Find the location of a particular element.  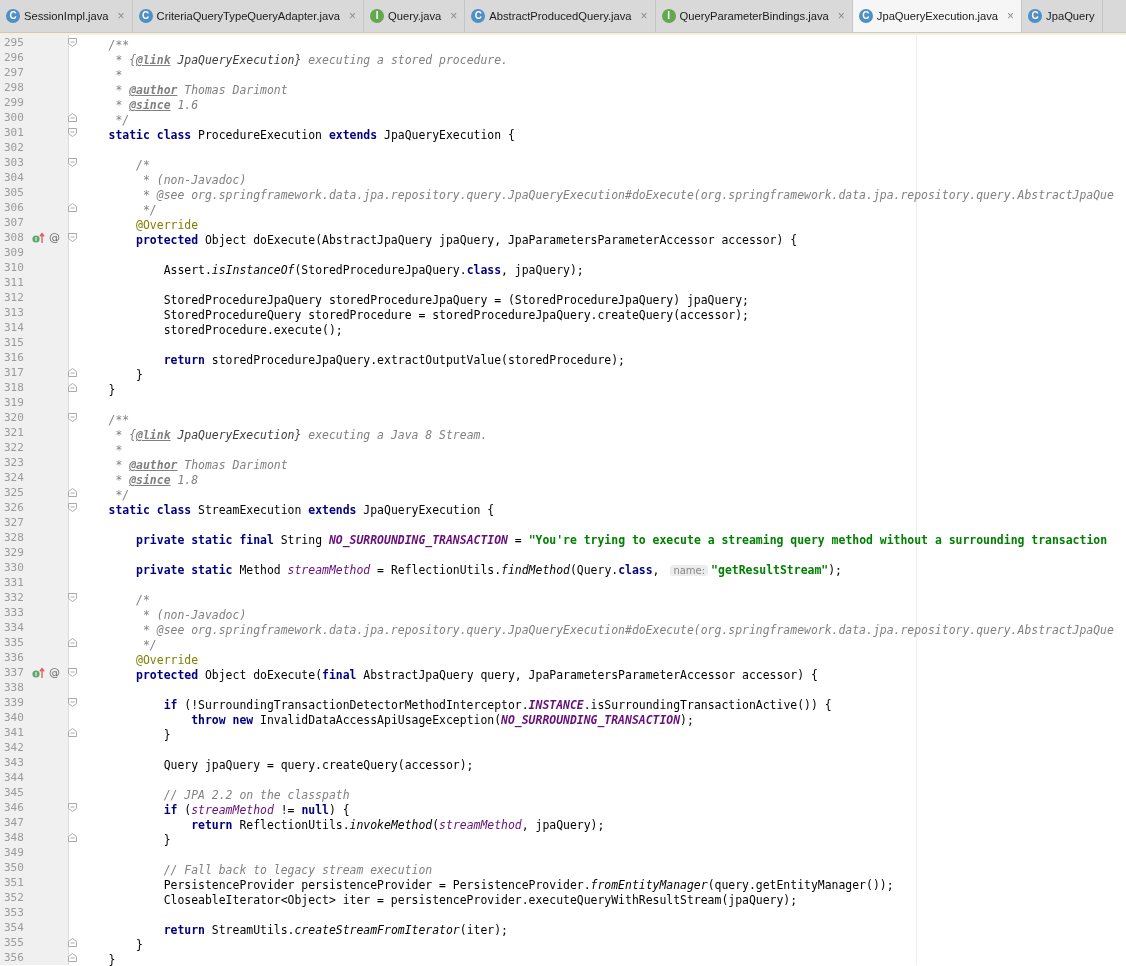

code-line: Query jpaQuery = query.createQuery(accessor); is located at coordinates (318, 765).